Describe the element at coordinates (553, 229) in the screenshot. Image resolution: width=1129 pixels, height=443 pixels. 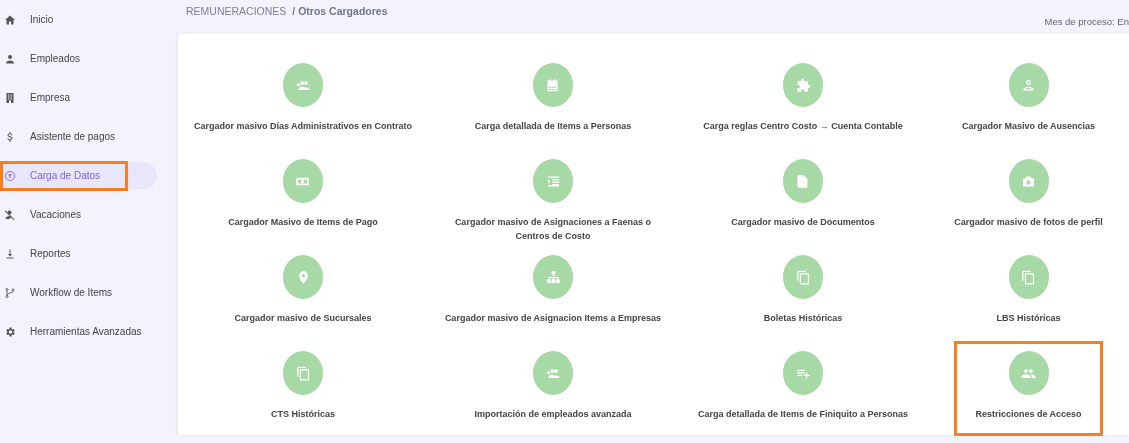
I see `loader-link: Cargador masivo de Asignaciones a Faenas o Centros de Costo` at that location.